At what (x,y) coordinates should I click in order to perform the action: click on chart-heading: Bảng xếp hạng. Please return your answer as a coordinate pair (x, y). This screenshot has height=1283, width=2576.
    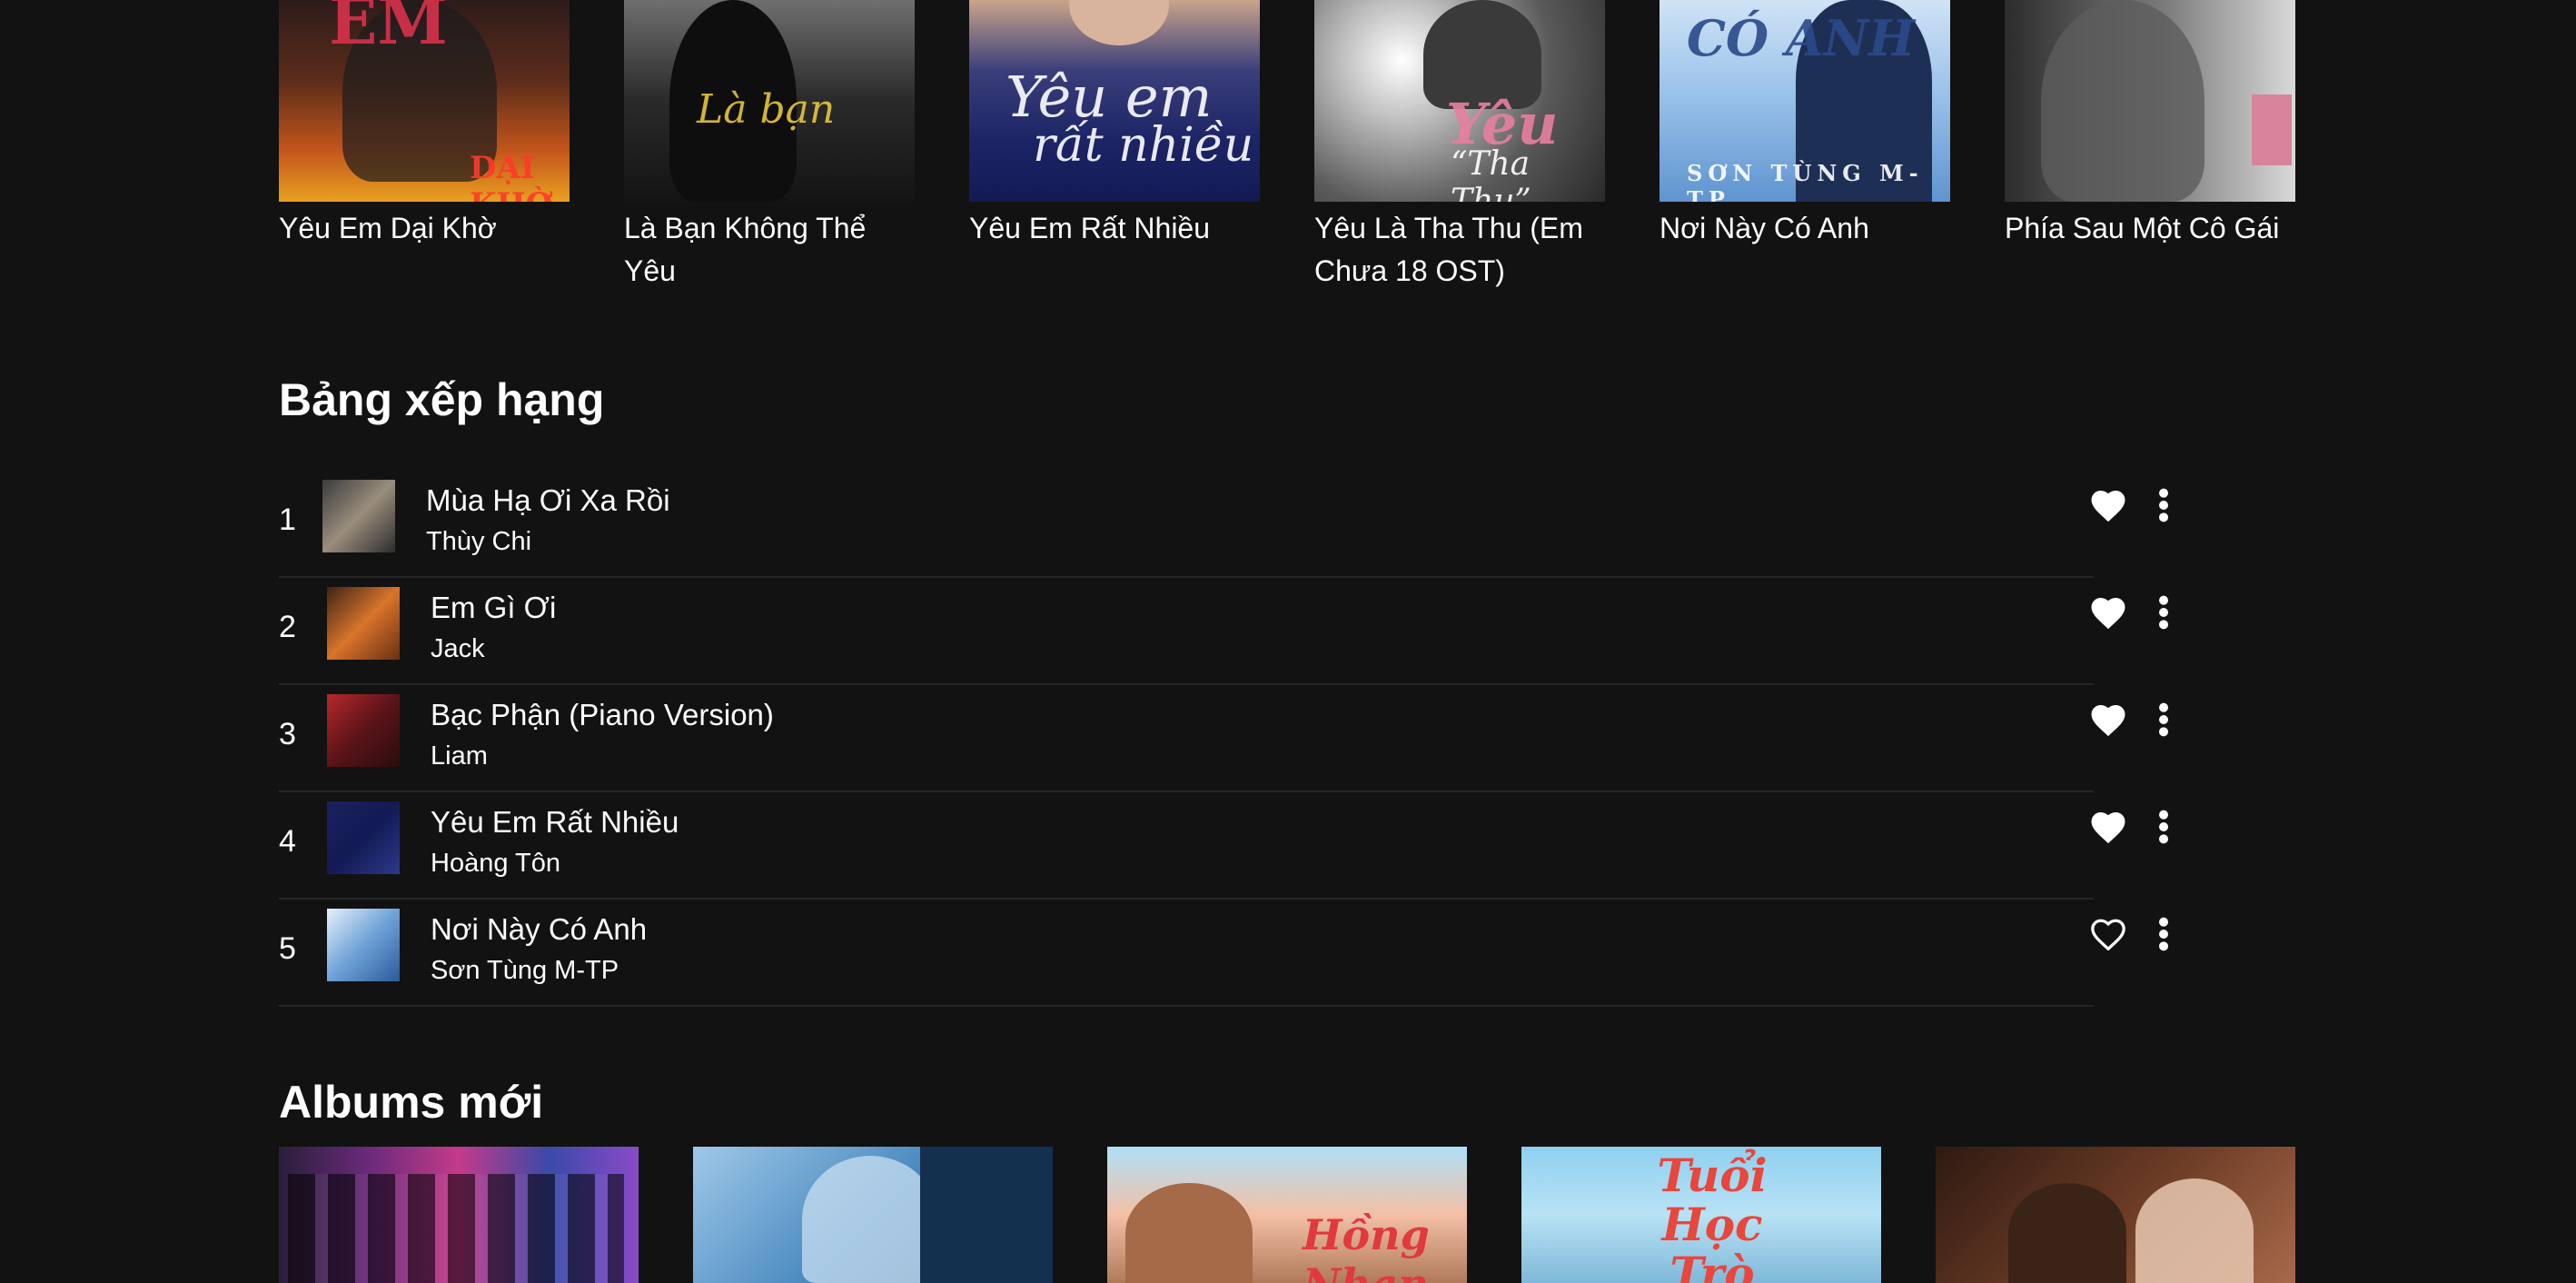
    Looking at the image, I should click on (442, 399).